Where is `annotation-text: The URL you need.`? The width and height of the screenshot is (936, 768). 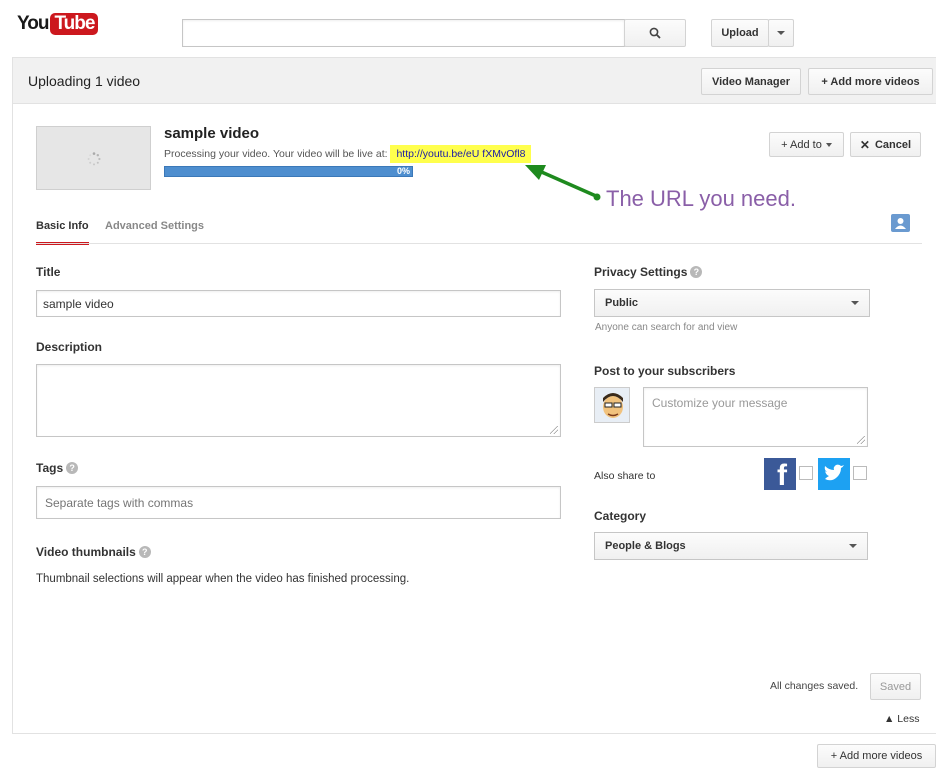
annotation-text: The URL you need. is located at coordinates (701, 198).